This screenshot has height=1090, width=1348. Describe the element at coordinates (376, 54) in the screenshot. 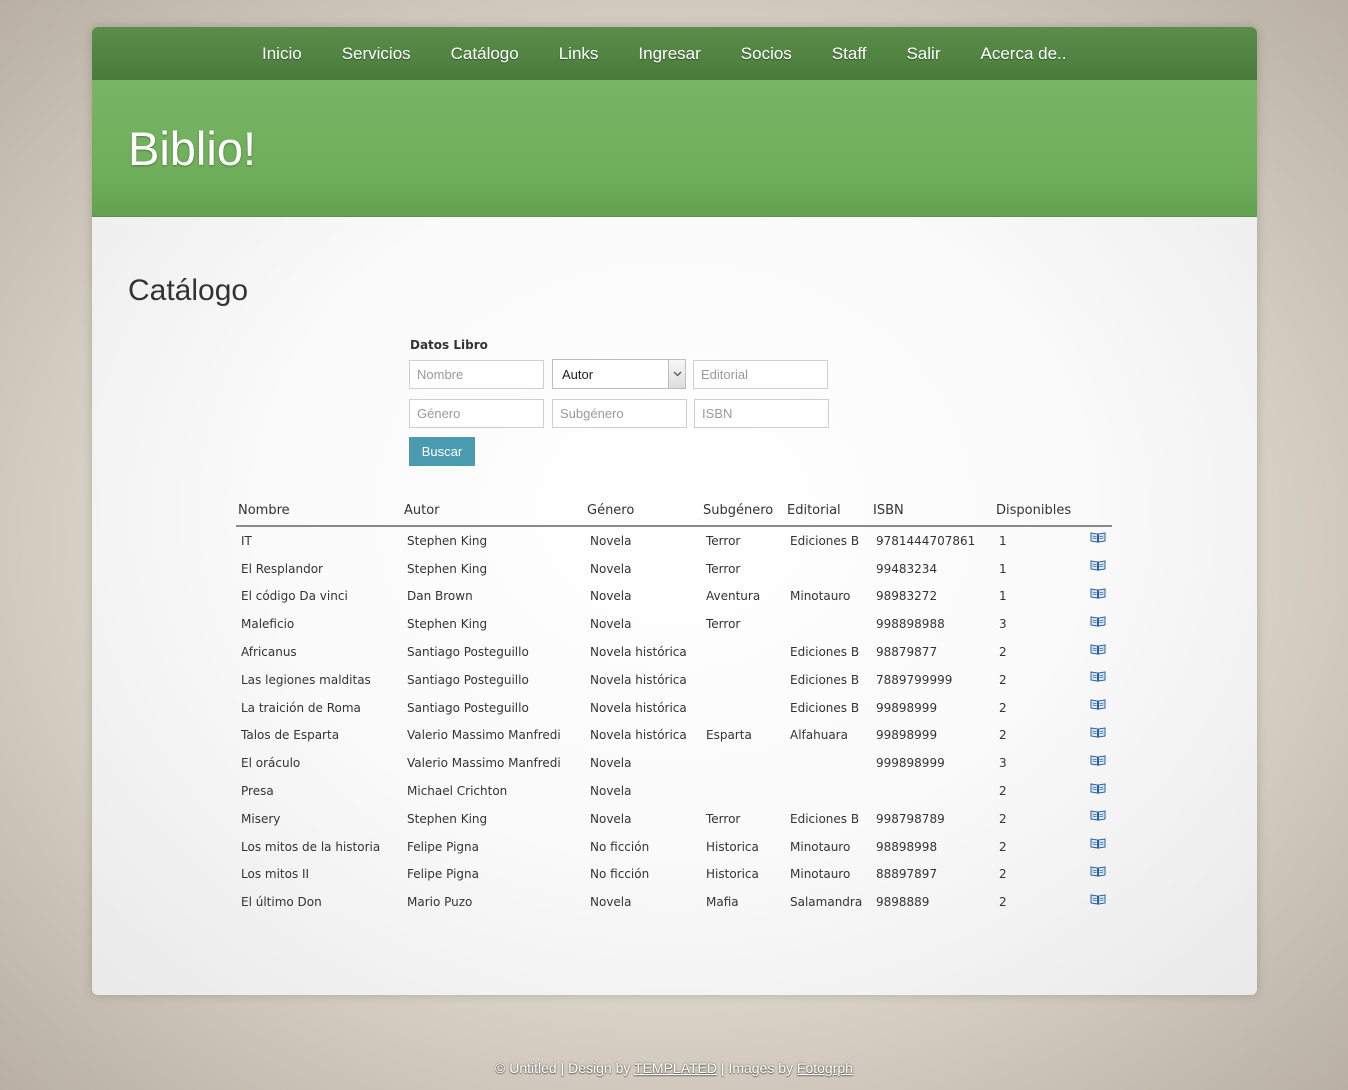

I see `nav-item-servicios: Servicios` at that location.